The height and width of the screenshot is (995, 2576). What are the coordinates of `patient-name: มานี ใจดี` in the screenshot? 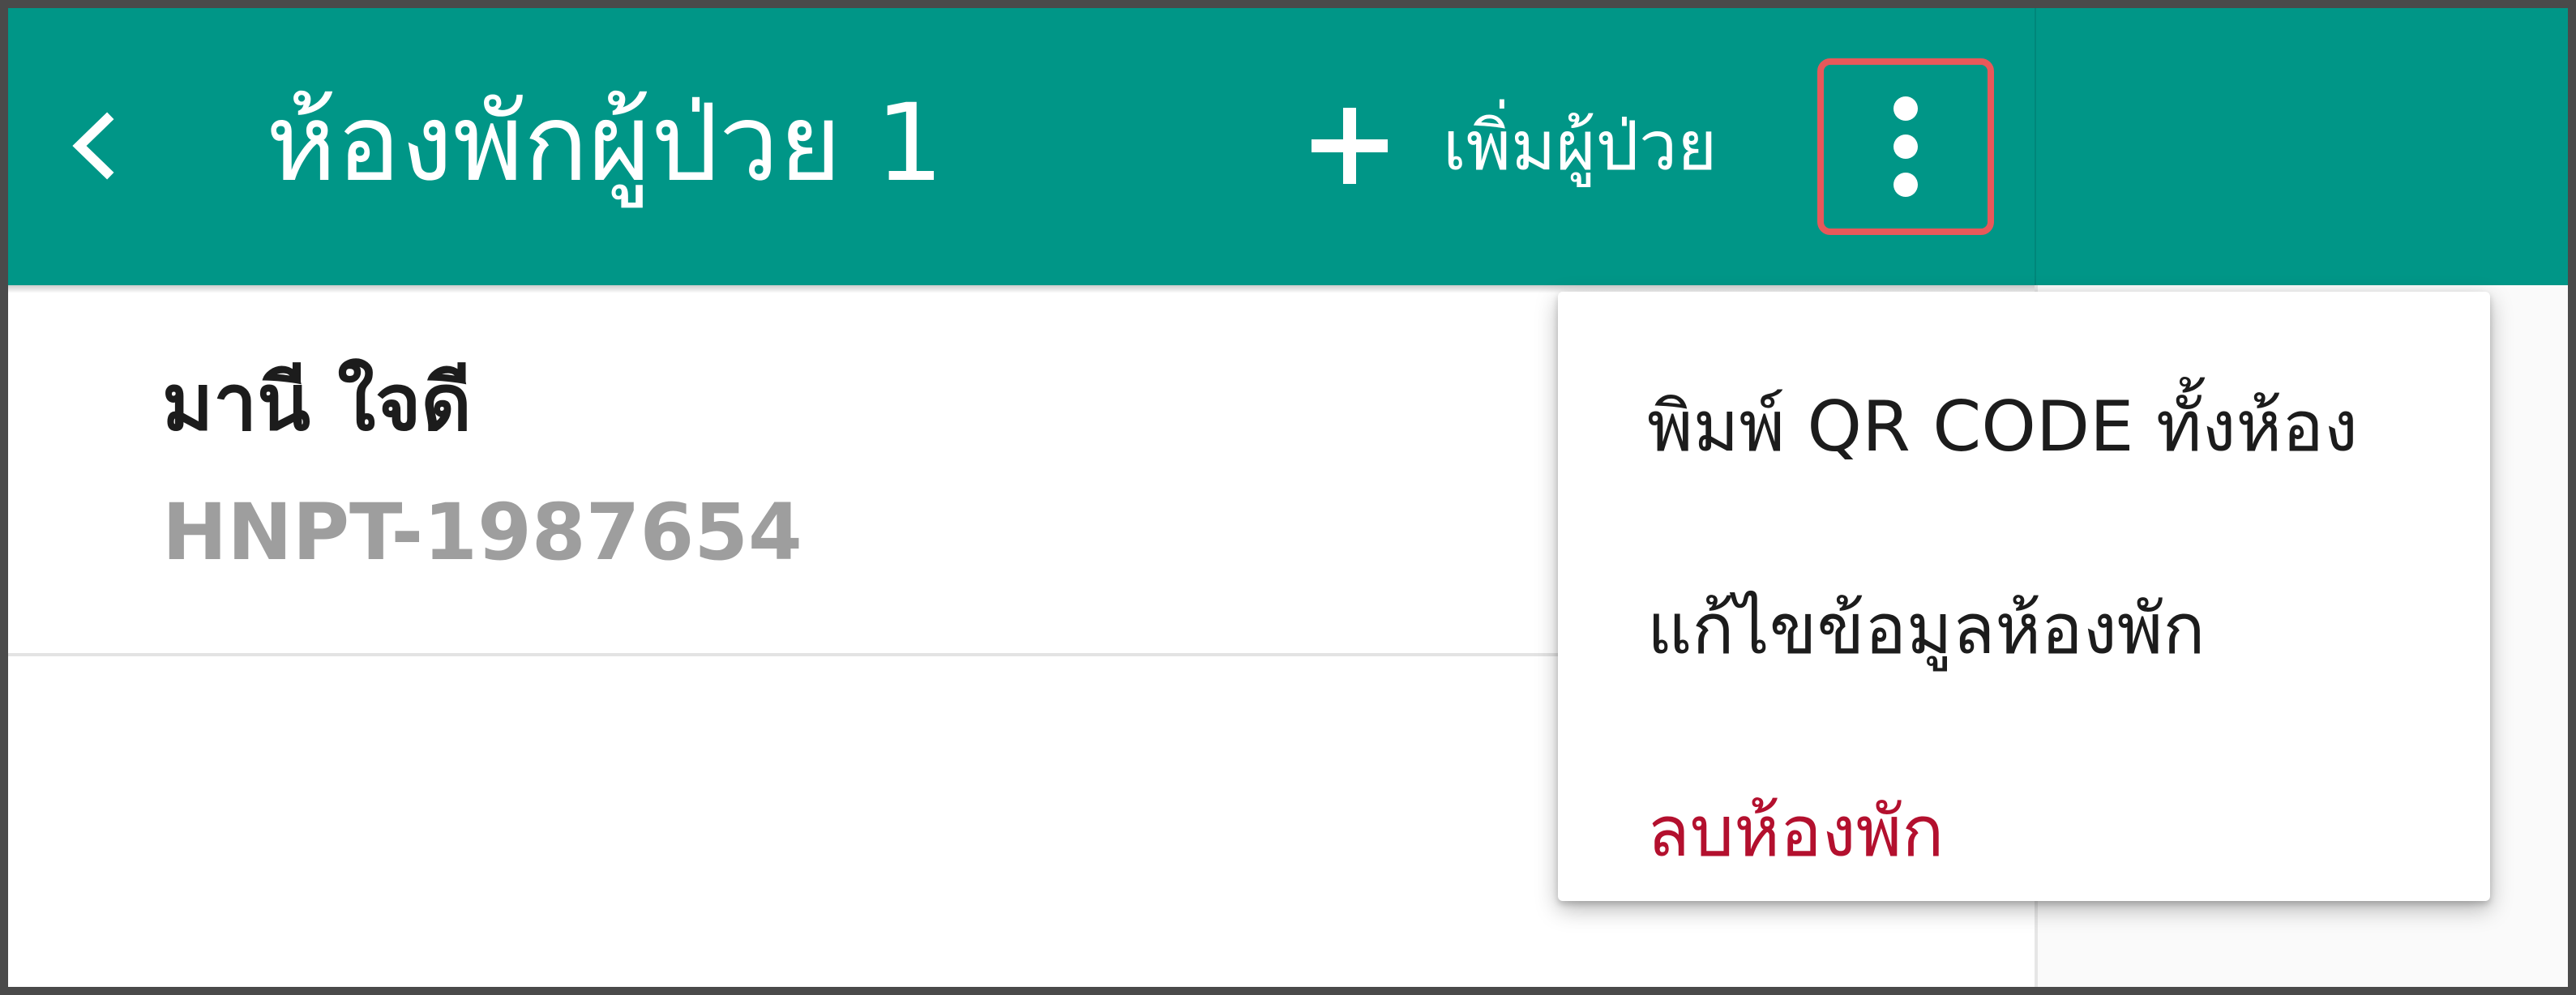 It's located at (317, 402).